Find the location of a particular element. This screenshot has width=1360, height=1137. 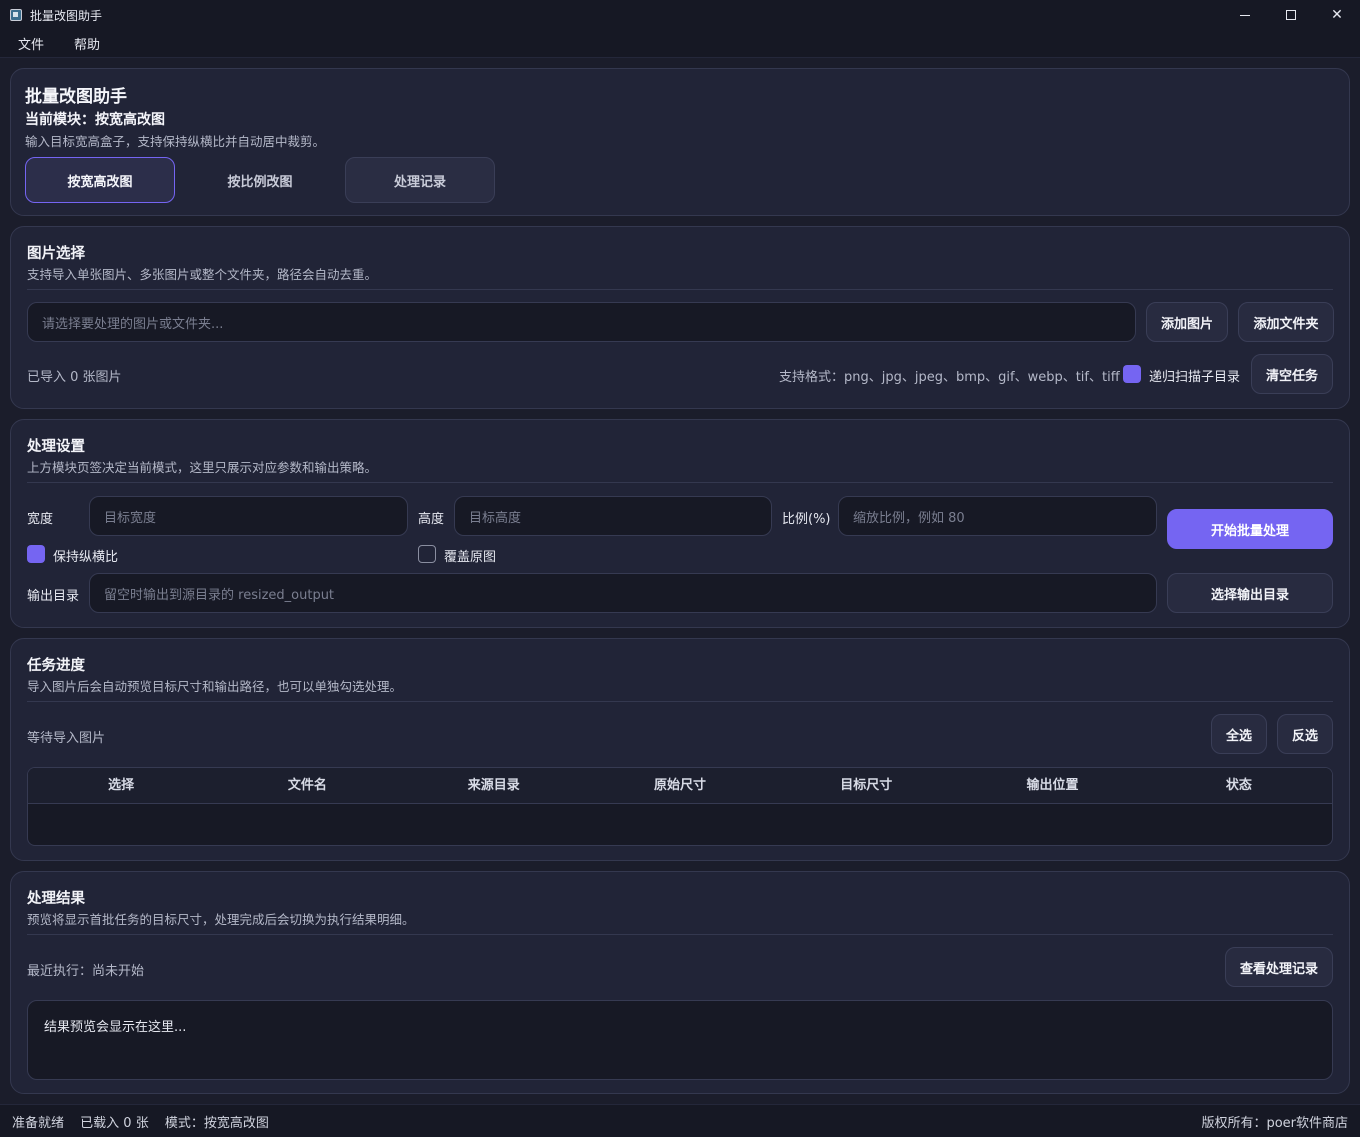

result-desc: 预览将显示首批任务的目标尺寸，处理完成后会切换为执行结果明细。 is located at coordinates (221, 919).